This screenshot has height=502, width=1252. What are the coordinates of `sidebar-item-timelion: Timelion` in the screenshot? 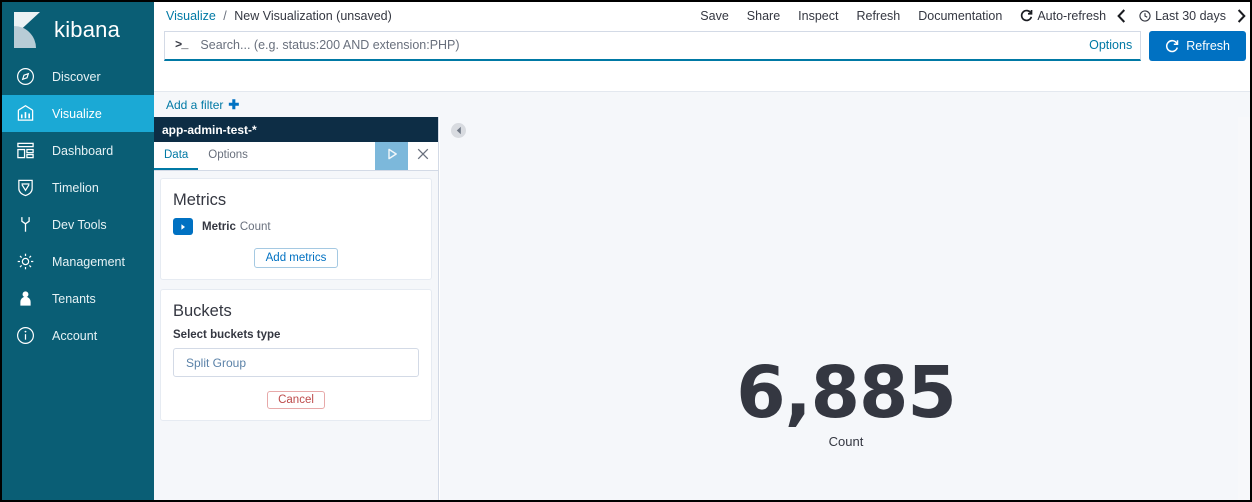 It's located at (78, 187).